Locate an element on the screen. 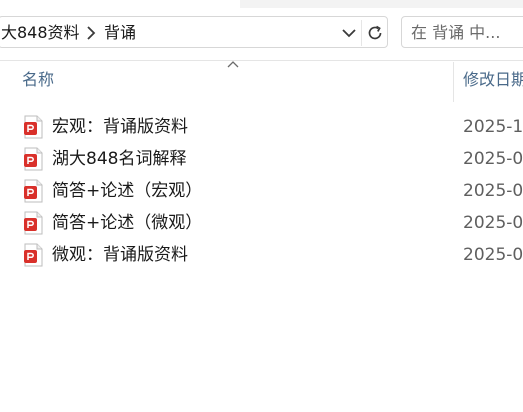 The height and width of the screenshot is (412, 523). column-resize-handle is located at coordinates (453, 82).